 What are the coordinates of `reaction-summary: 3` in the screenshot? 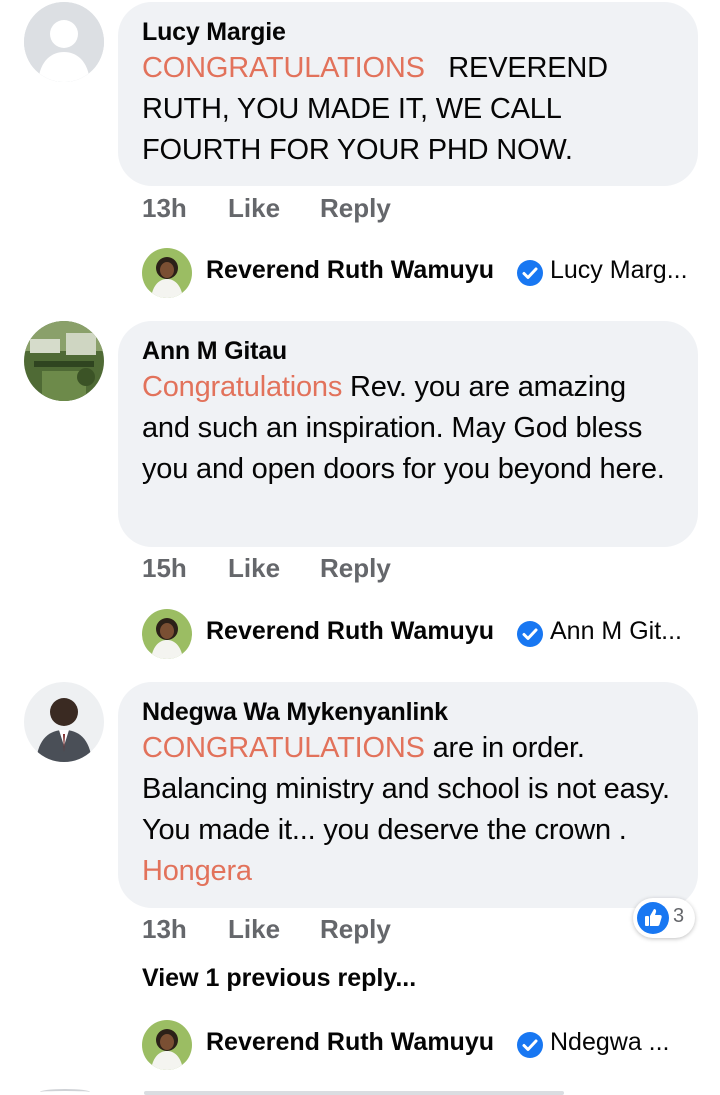 It's located at (664, 918).